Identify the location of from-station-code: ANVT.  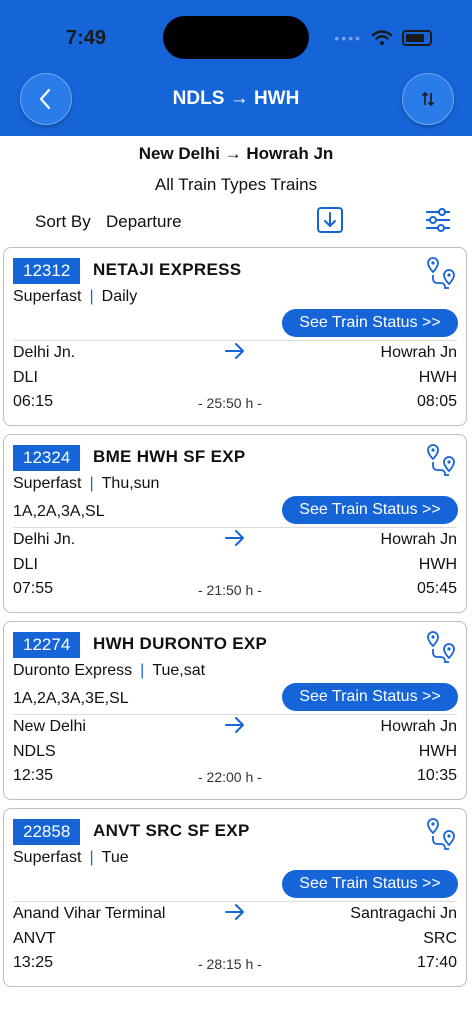
(34, 938).